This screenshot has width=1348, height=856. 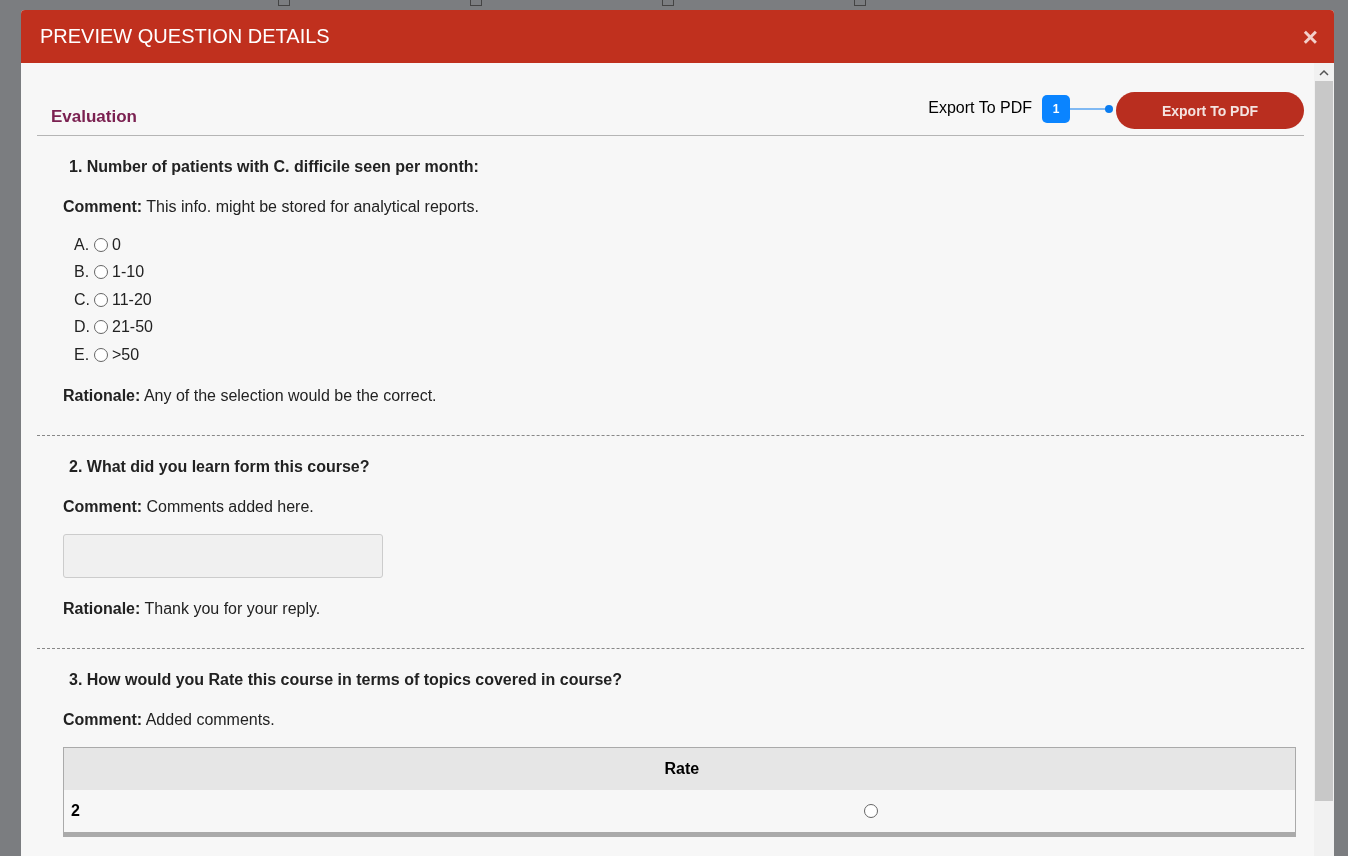 What do you see at coordinates (169, 720) in the screenshot?
I see `comment-text: Comment: Added comments.` at bounding box center [169, 720].